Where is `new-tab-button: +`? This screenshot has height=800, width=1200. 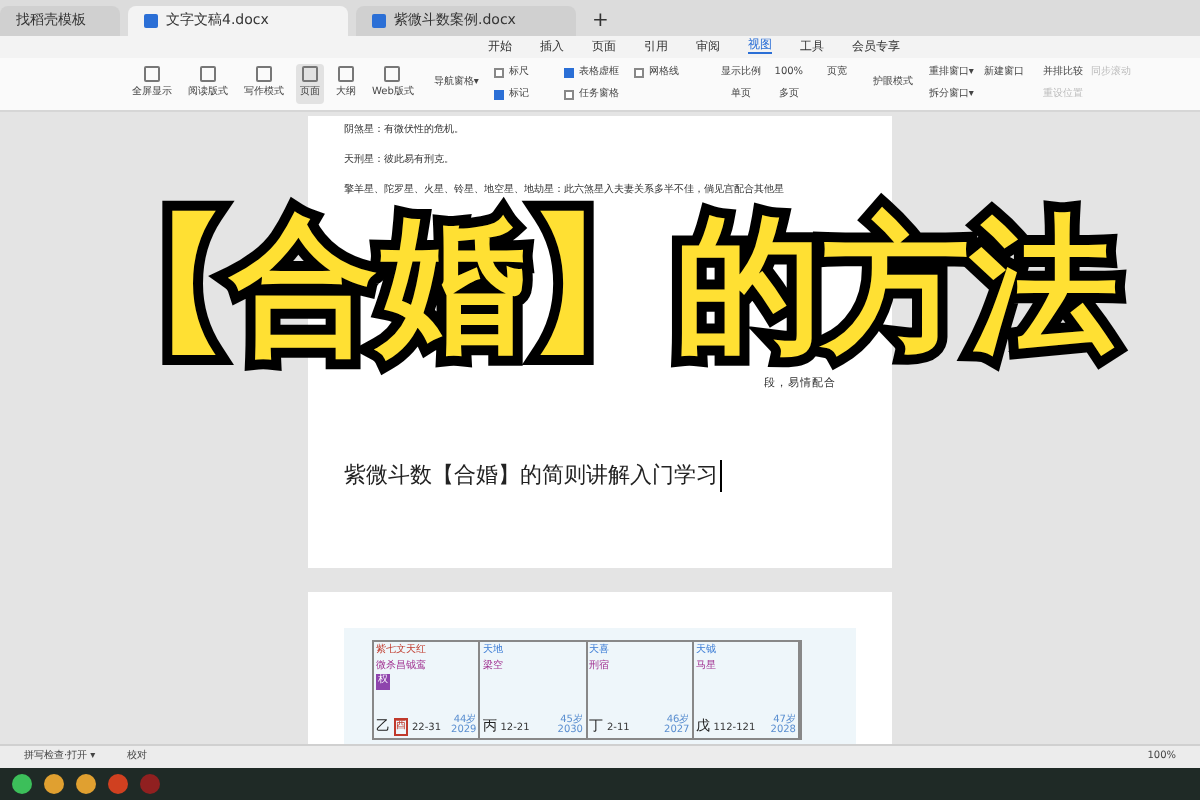
new-tab-button: + is located at coordinates (600, 21).